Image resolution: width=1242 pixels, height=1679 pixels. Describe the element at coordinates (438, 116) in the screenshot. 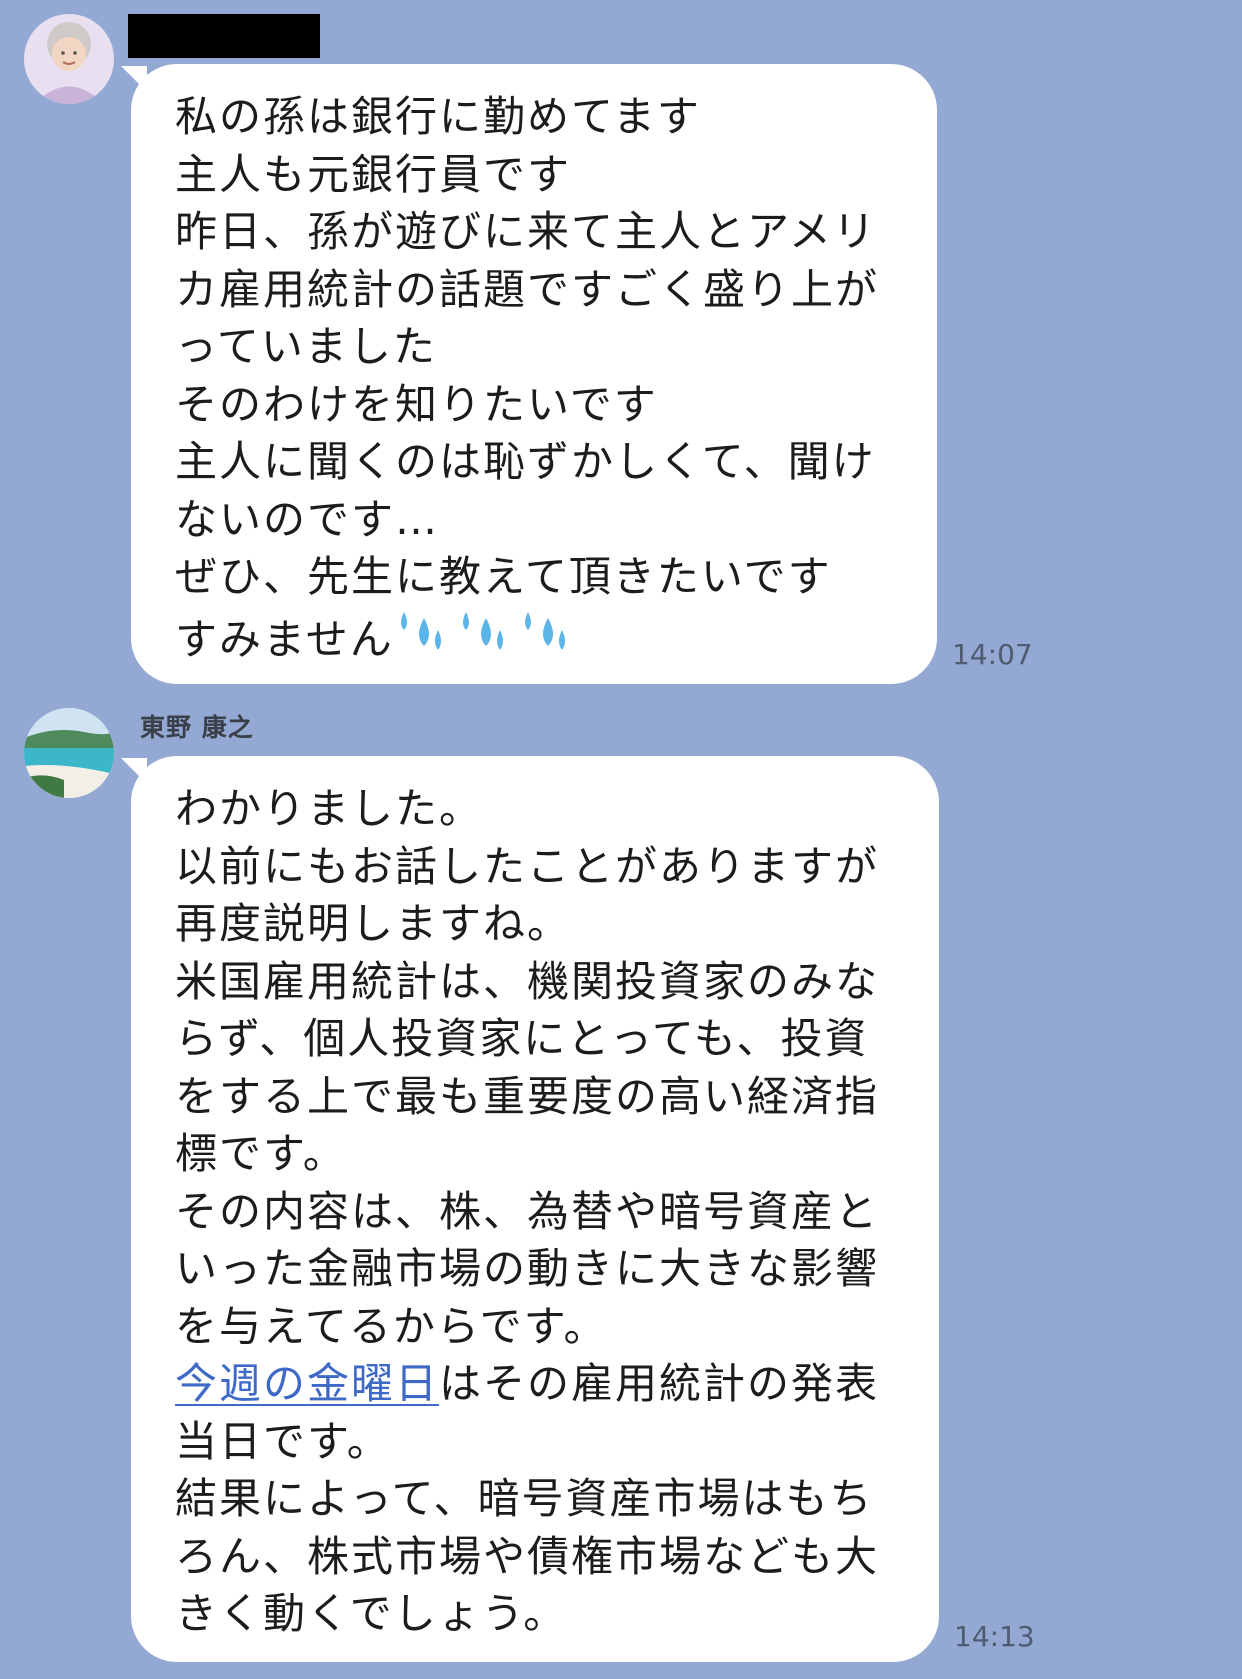

I see `message-line: 私の孫は銀行に勤めてます` at that location.